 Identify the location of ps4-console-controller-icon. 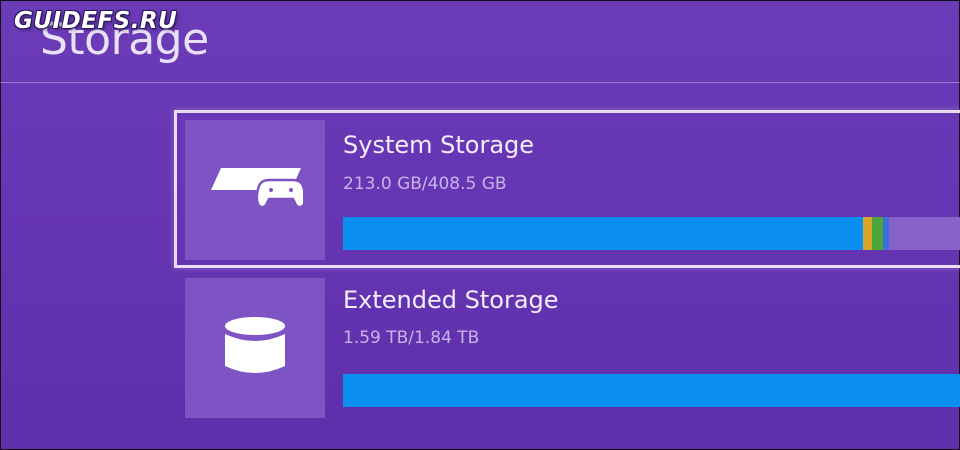
(257, 190).